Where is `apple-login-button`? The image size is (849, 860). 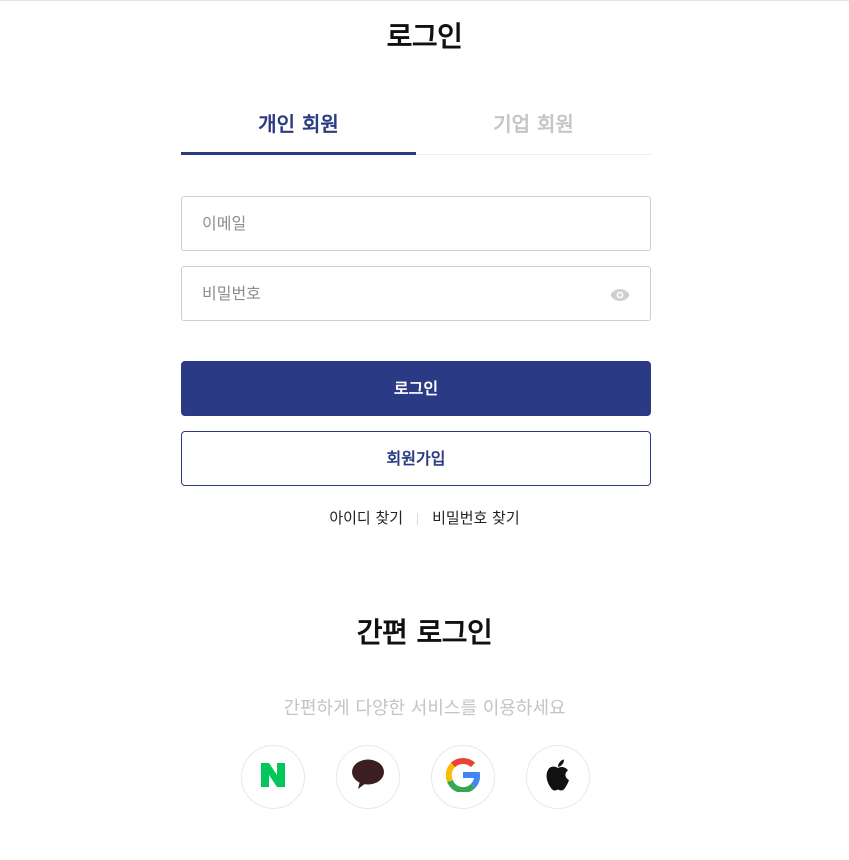
apple-login-button is located at coordinates (558, 777).